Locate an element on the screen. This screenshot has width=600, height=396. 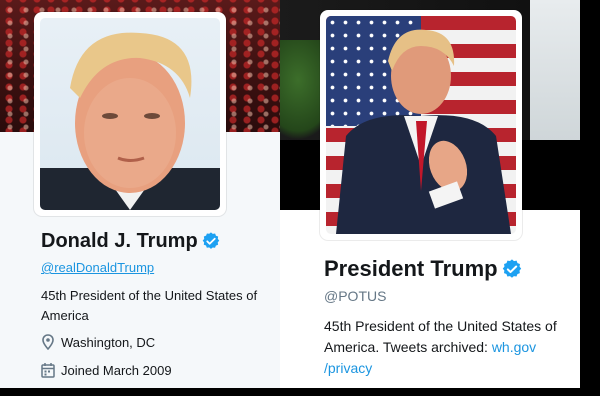
profile-handle-right: @POTUS is located at coordinates (355, 296).